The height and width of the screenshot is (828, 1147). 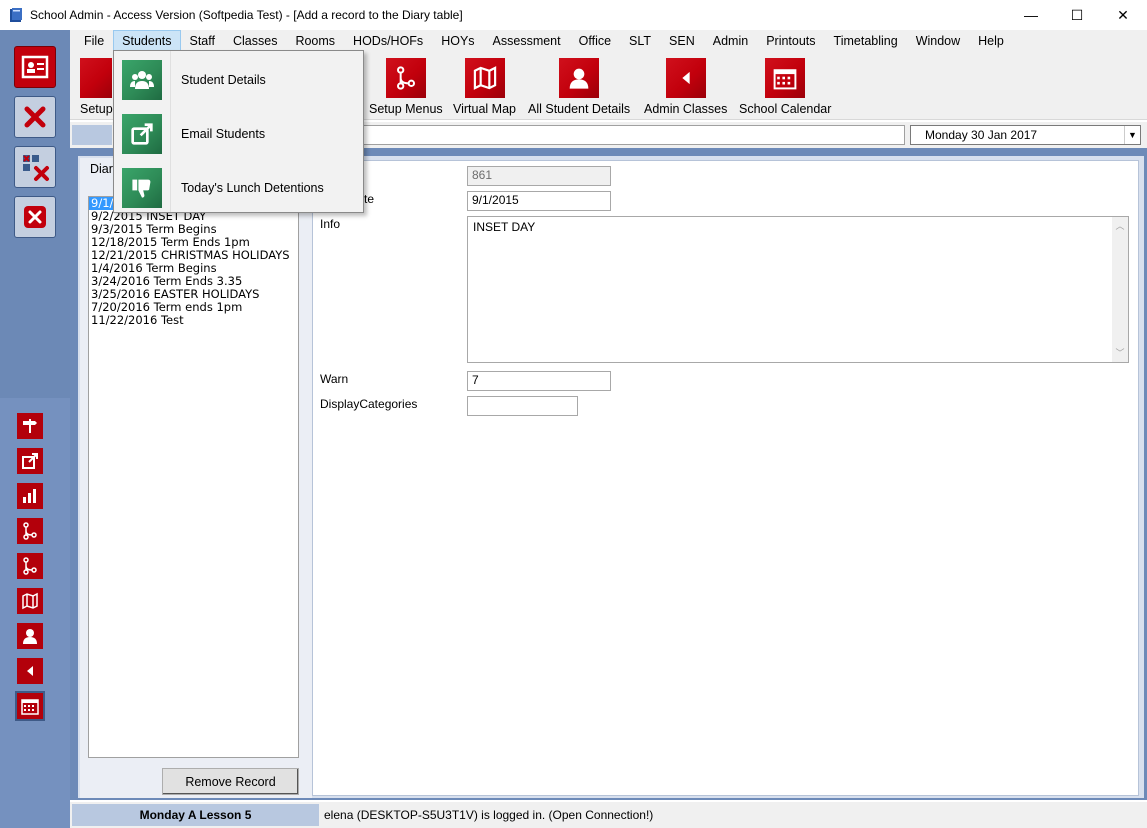 I want to click on info-label: Info, so click(x=330, y=224).